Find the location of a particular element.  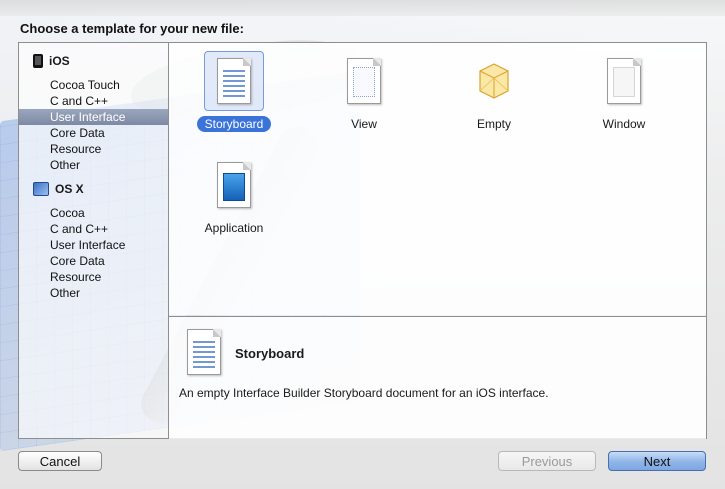

template-view: View is located at coordinates (364, 91).